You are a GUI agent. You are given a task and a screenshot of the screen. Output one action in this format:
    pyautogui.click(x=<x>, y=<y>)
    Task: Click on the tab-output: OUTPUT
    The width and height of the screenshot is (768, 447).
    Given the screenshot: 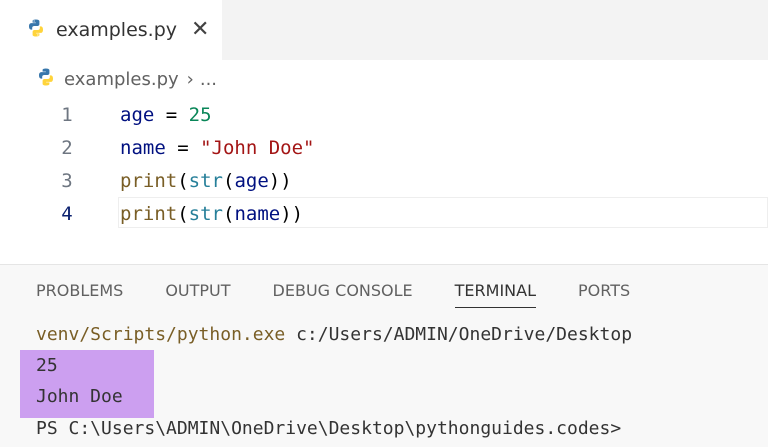 What is the action you would take?
    pyautogui.click(x=197, y=294)
    